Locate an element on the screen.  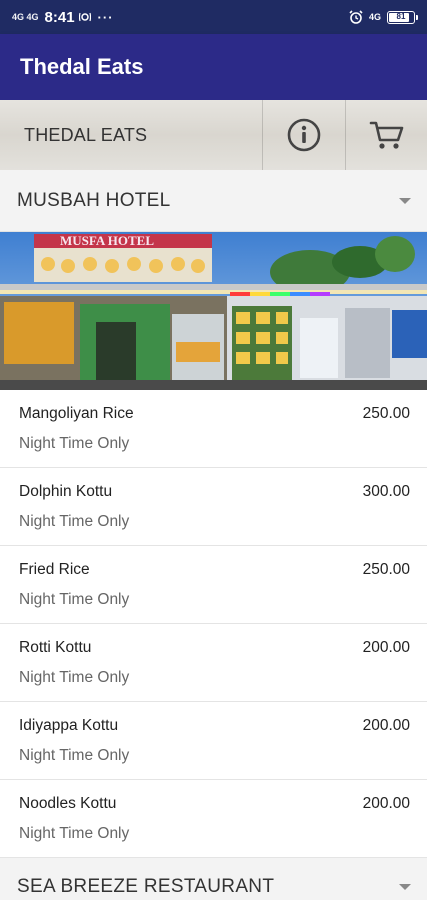
menu-item-name: Noodles Kottu is located at coordinates (68, 803).